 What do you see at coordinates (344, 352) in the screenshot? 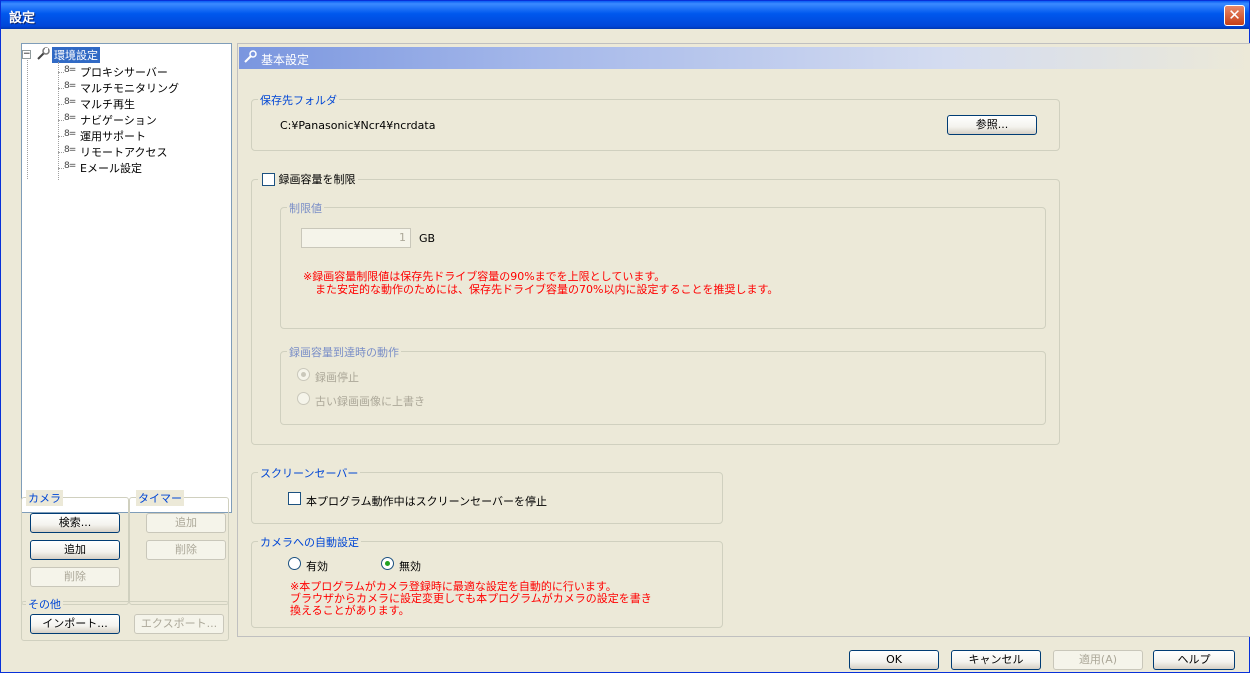
I see `limit-action-label: 録画容量到達時の動作` at bounding box center [344, 352].